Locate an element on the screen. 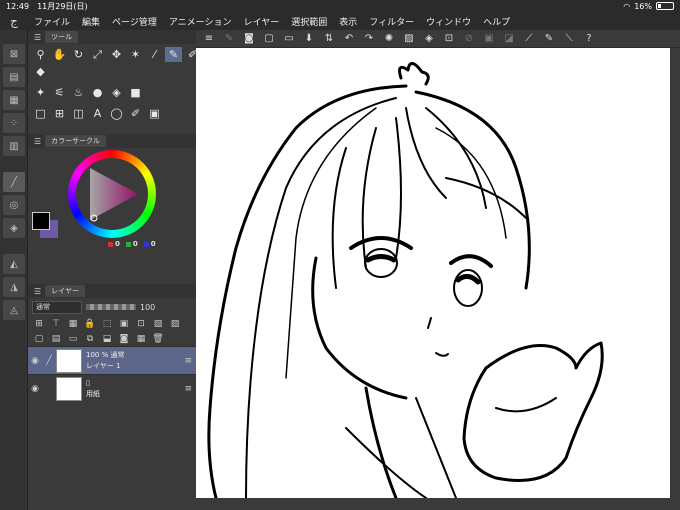  menu-selection: 選択範囲 is located at coordinates (309, 21).